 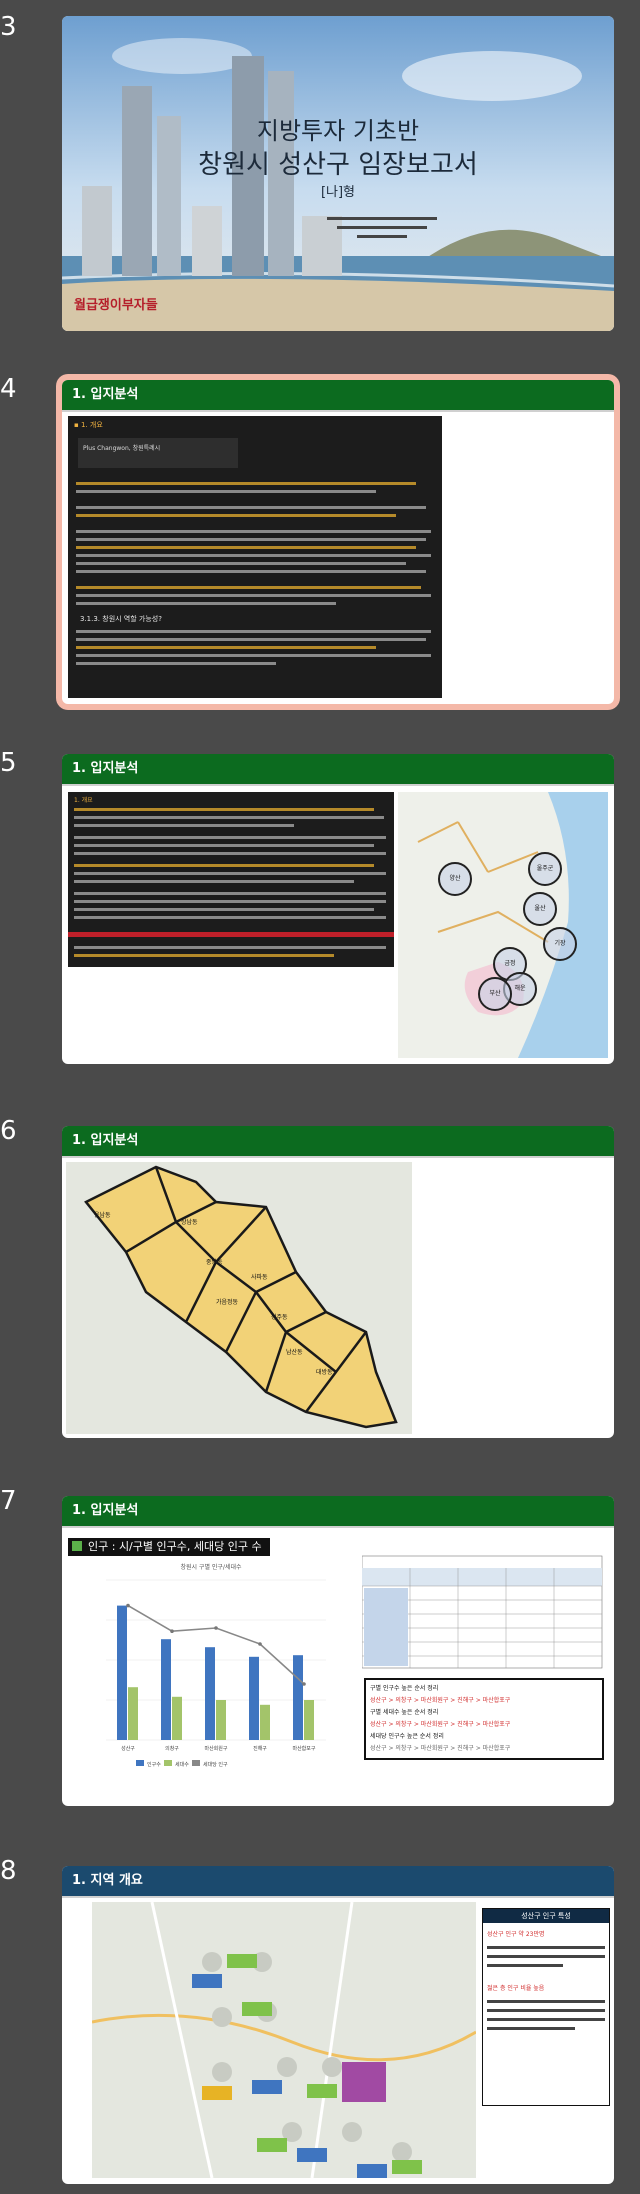 What do you see at coordinates (546, 1916) in the screenshot?
I see `info-box-title: 성산구 인구 특성` at bounding box center [546, 1916].